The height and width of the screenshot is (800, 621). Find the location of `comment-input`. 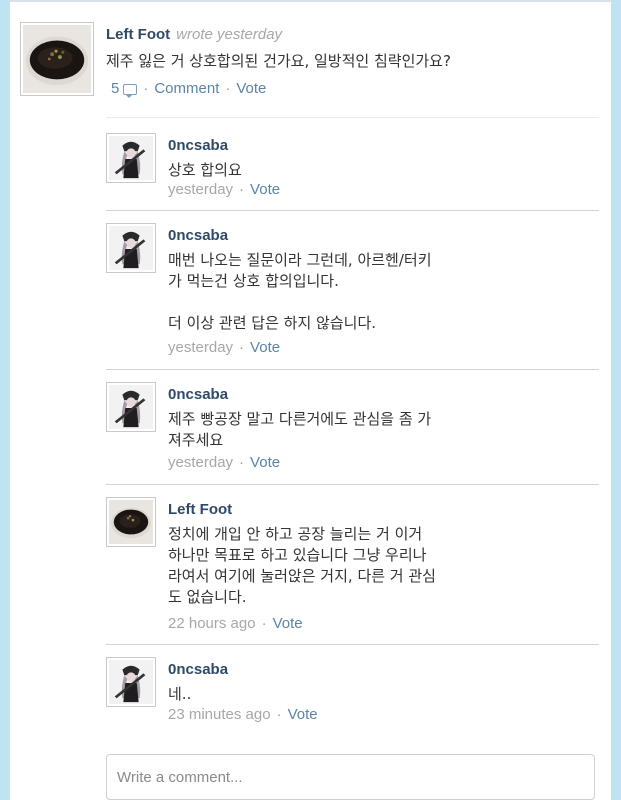

comment-input is located at coordinates (350, 777).